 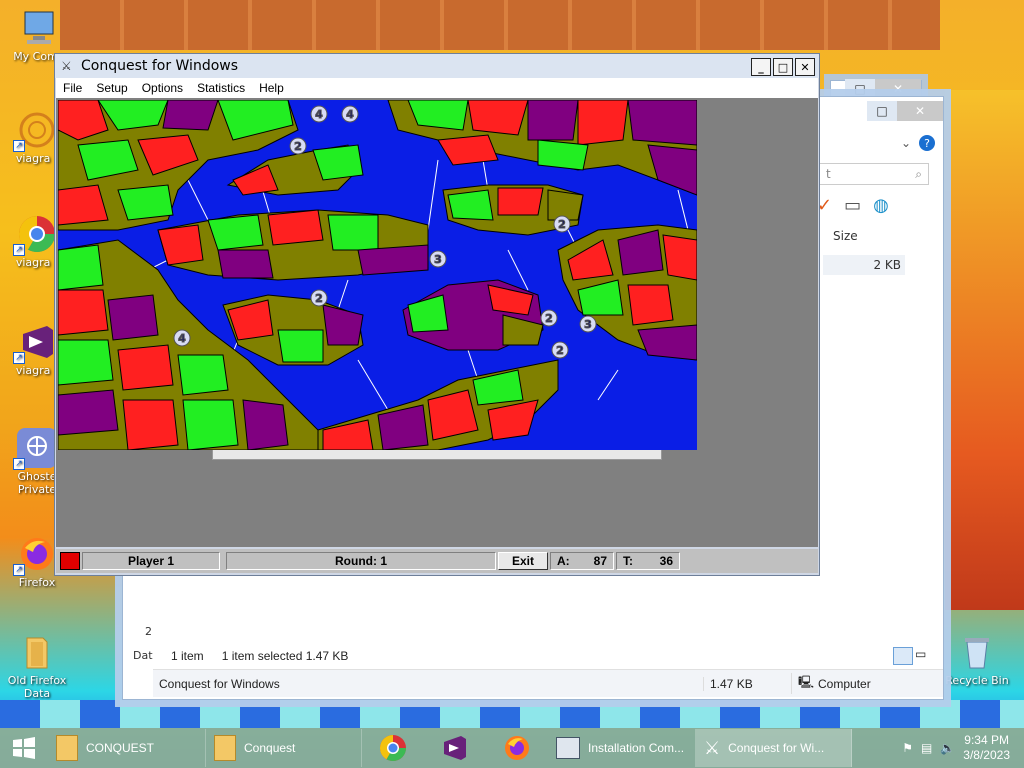 What do you see at coordinates (148, 631) in the screenshot?
I see `left-pane-marker: 2` at bounding box center [148, 631].